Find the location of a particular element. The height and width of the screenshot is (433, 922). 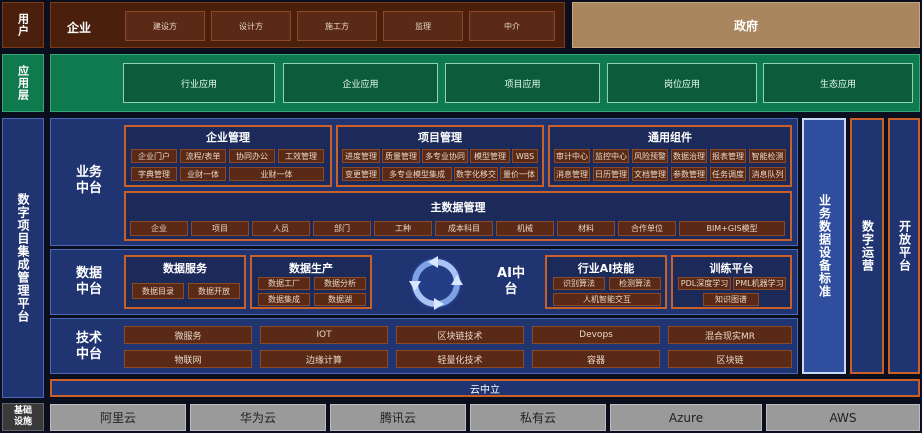

project-mgmt-cell: 变更管理 is located at coordinates (361, 174).